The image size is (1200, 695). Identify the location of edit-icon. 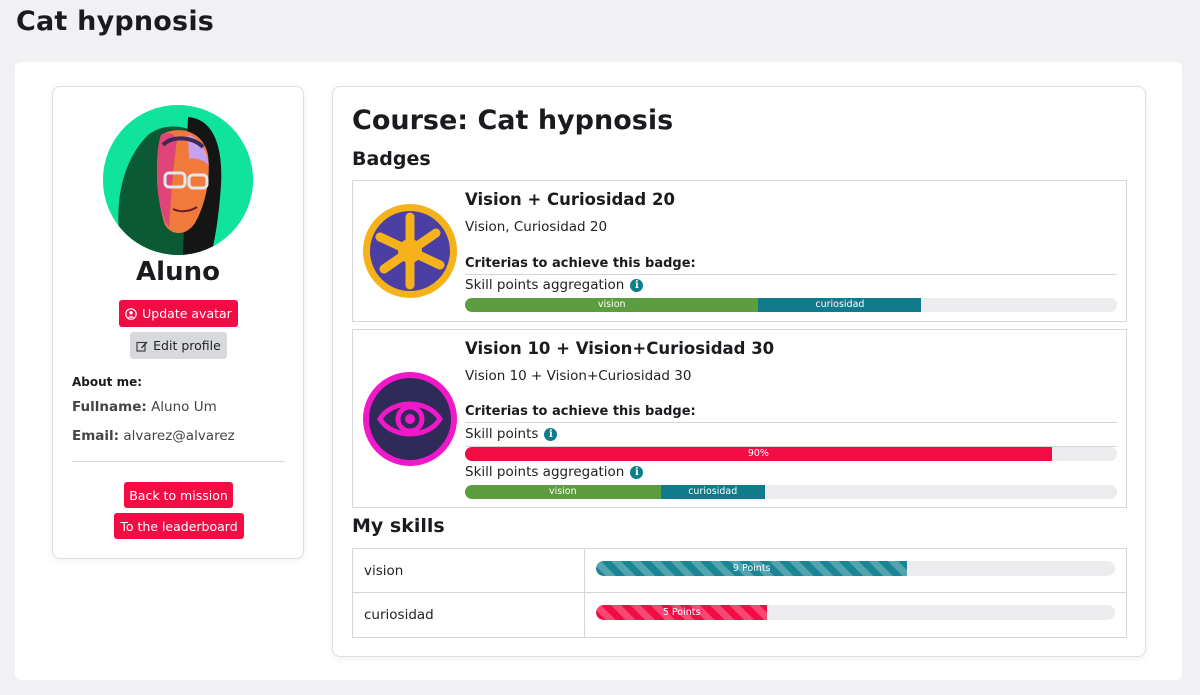
(142, 346).